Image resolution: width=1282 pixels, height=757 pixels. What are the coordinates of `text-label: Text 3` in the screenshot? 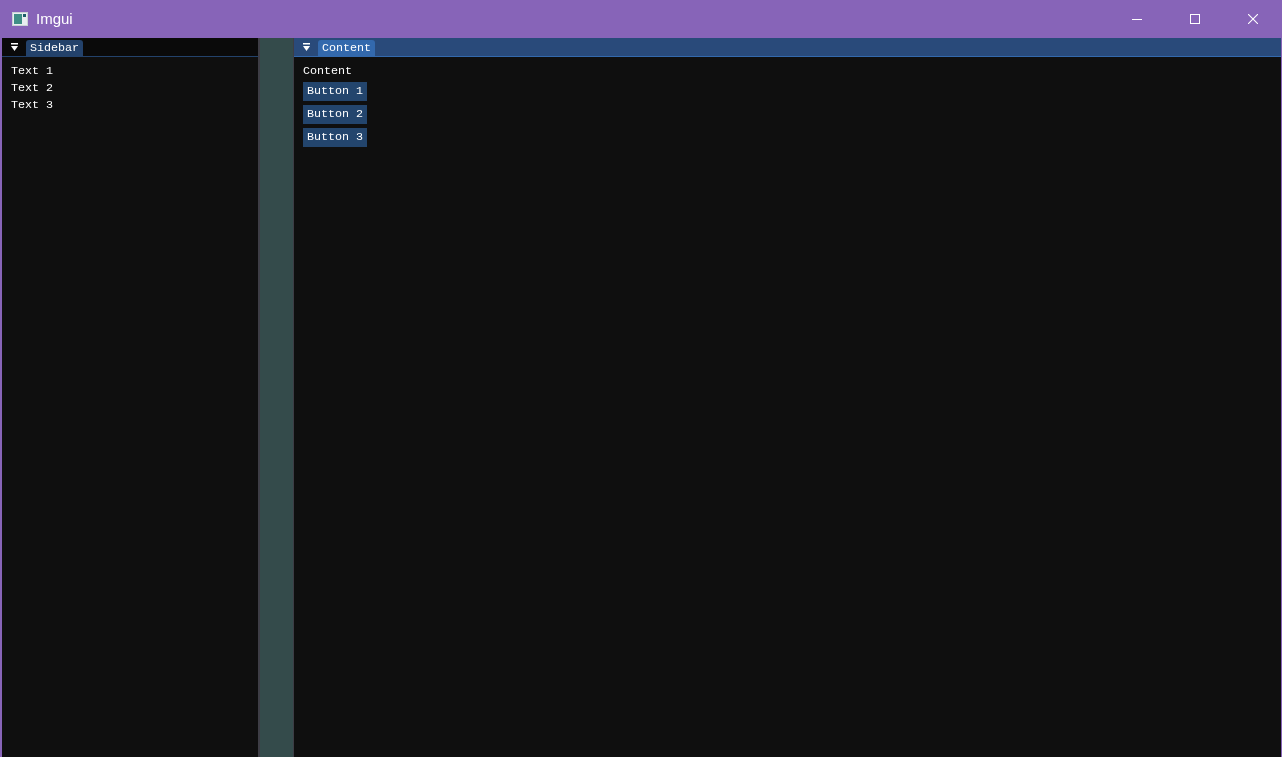 It's located at (32, 105).